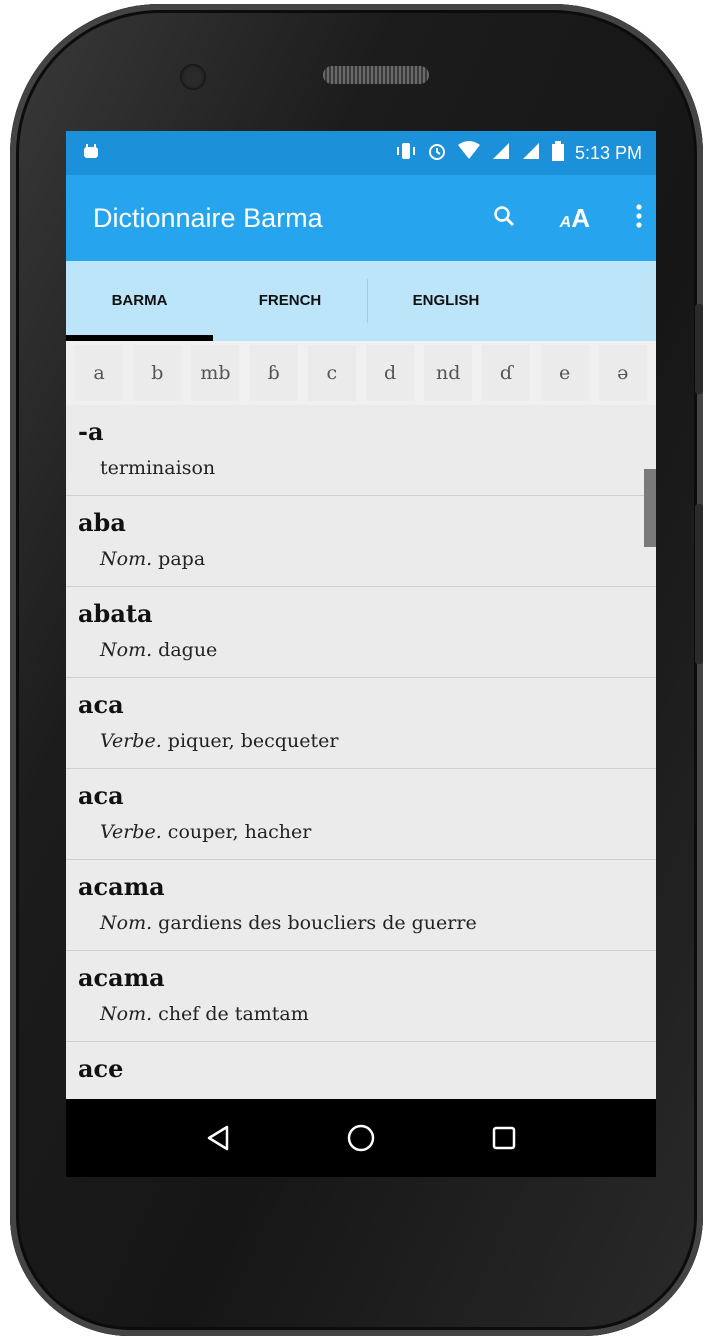  What do you see at coordinates (361, 541) in the screenshot?
I see `list-item: aba Nom. papa` at bounding box center [361, 541].